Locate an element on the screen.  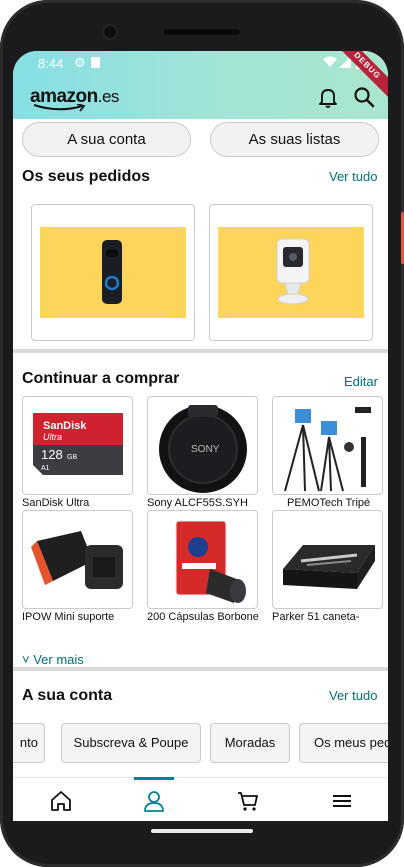
chevron-down-icon: ˅ is located at coordinates (28, 659).